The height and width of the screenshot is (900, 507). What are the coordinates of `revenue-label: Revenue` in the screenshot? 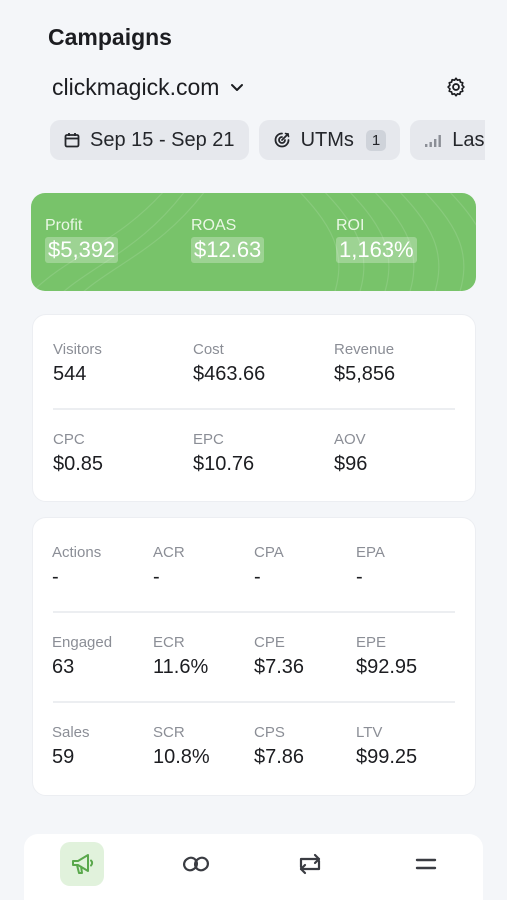 It's located at (364, 349).